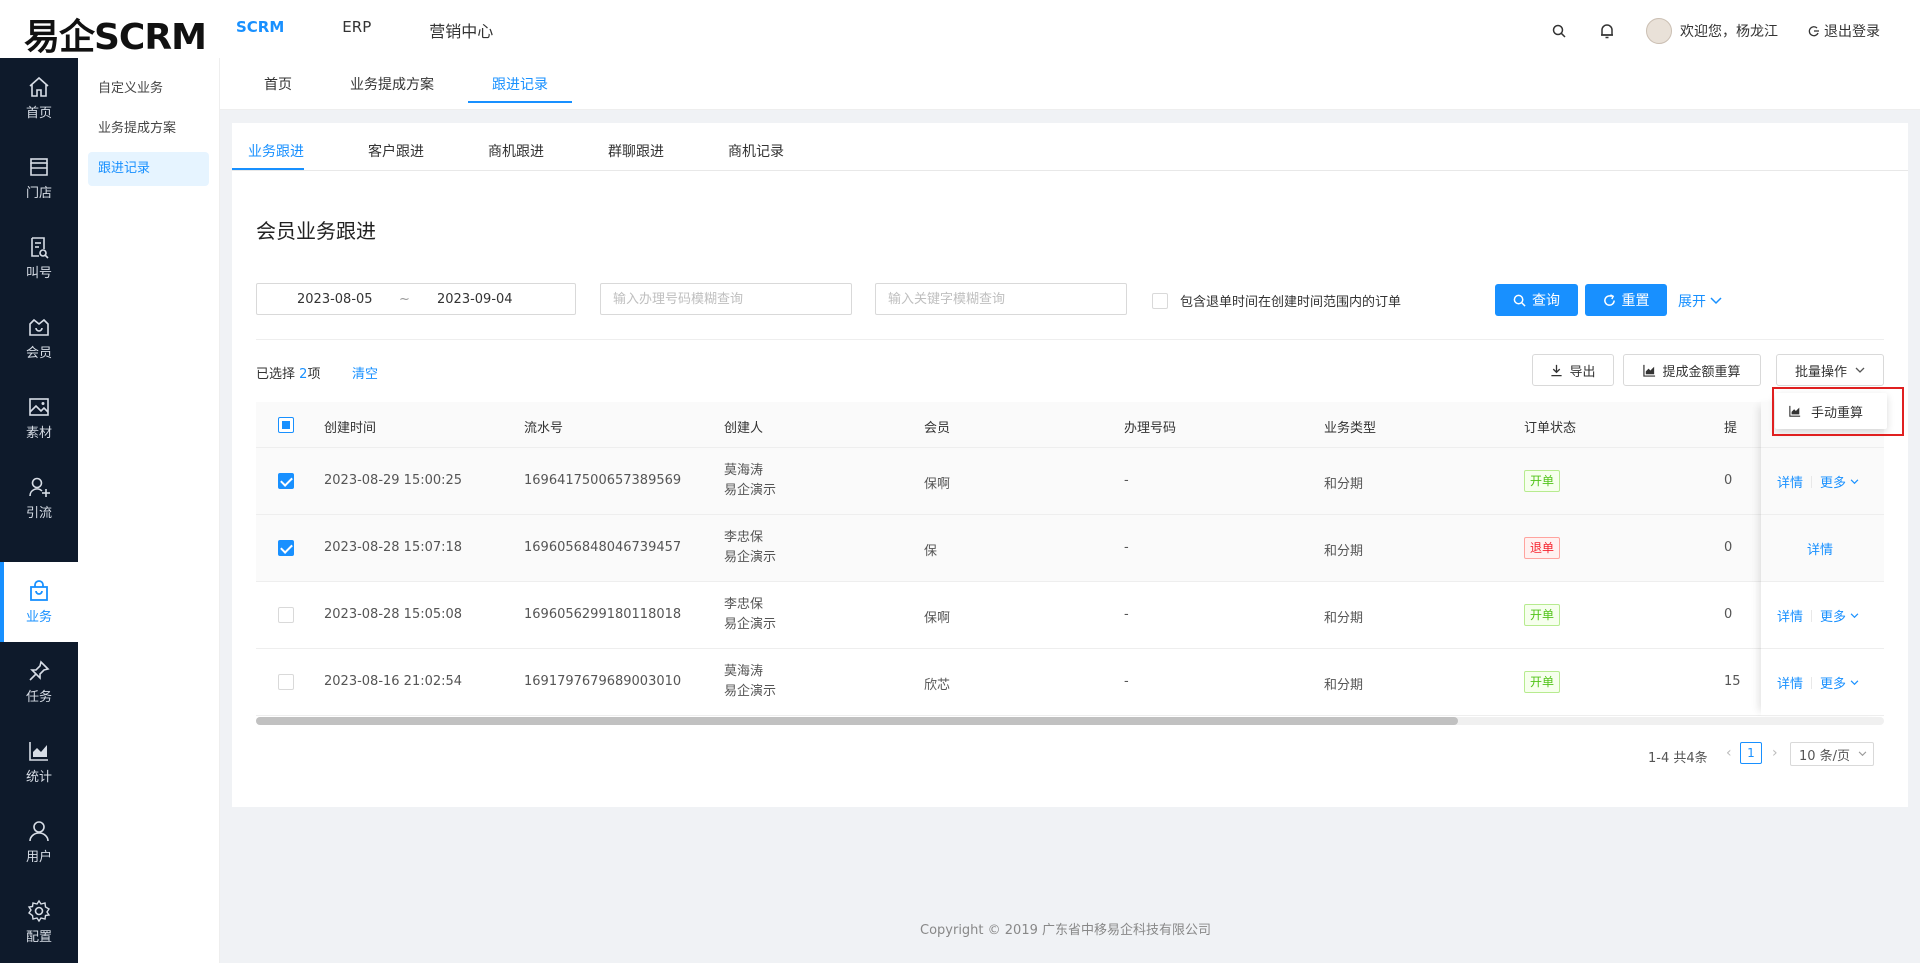 This screenshot has width=1920, height=963. I want to click on sidebar-item-traffic: 引流, so click(39, 498).